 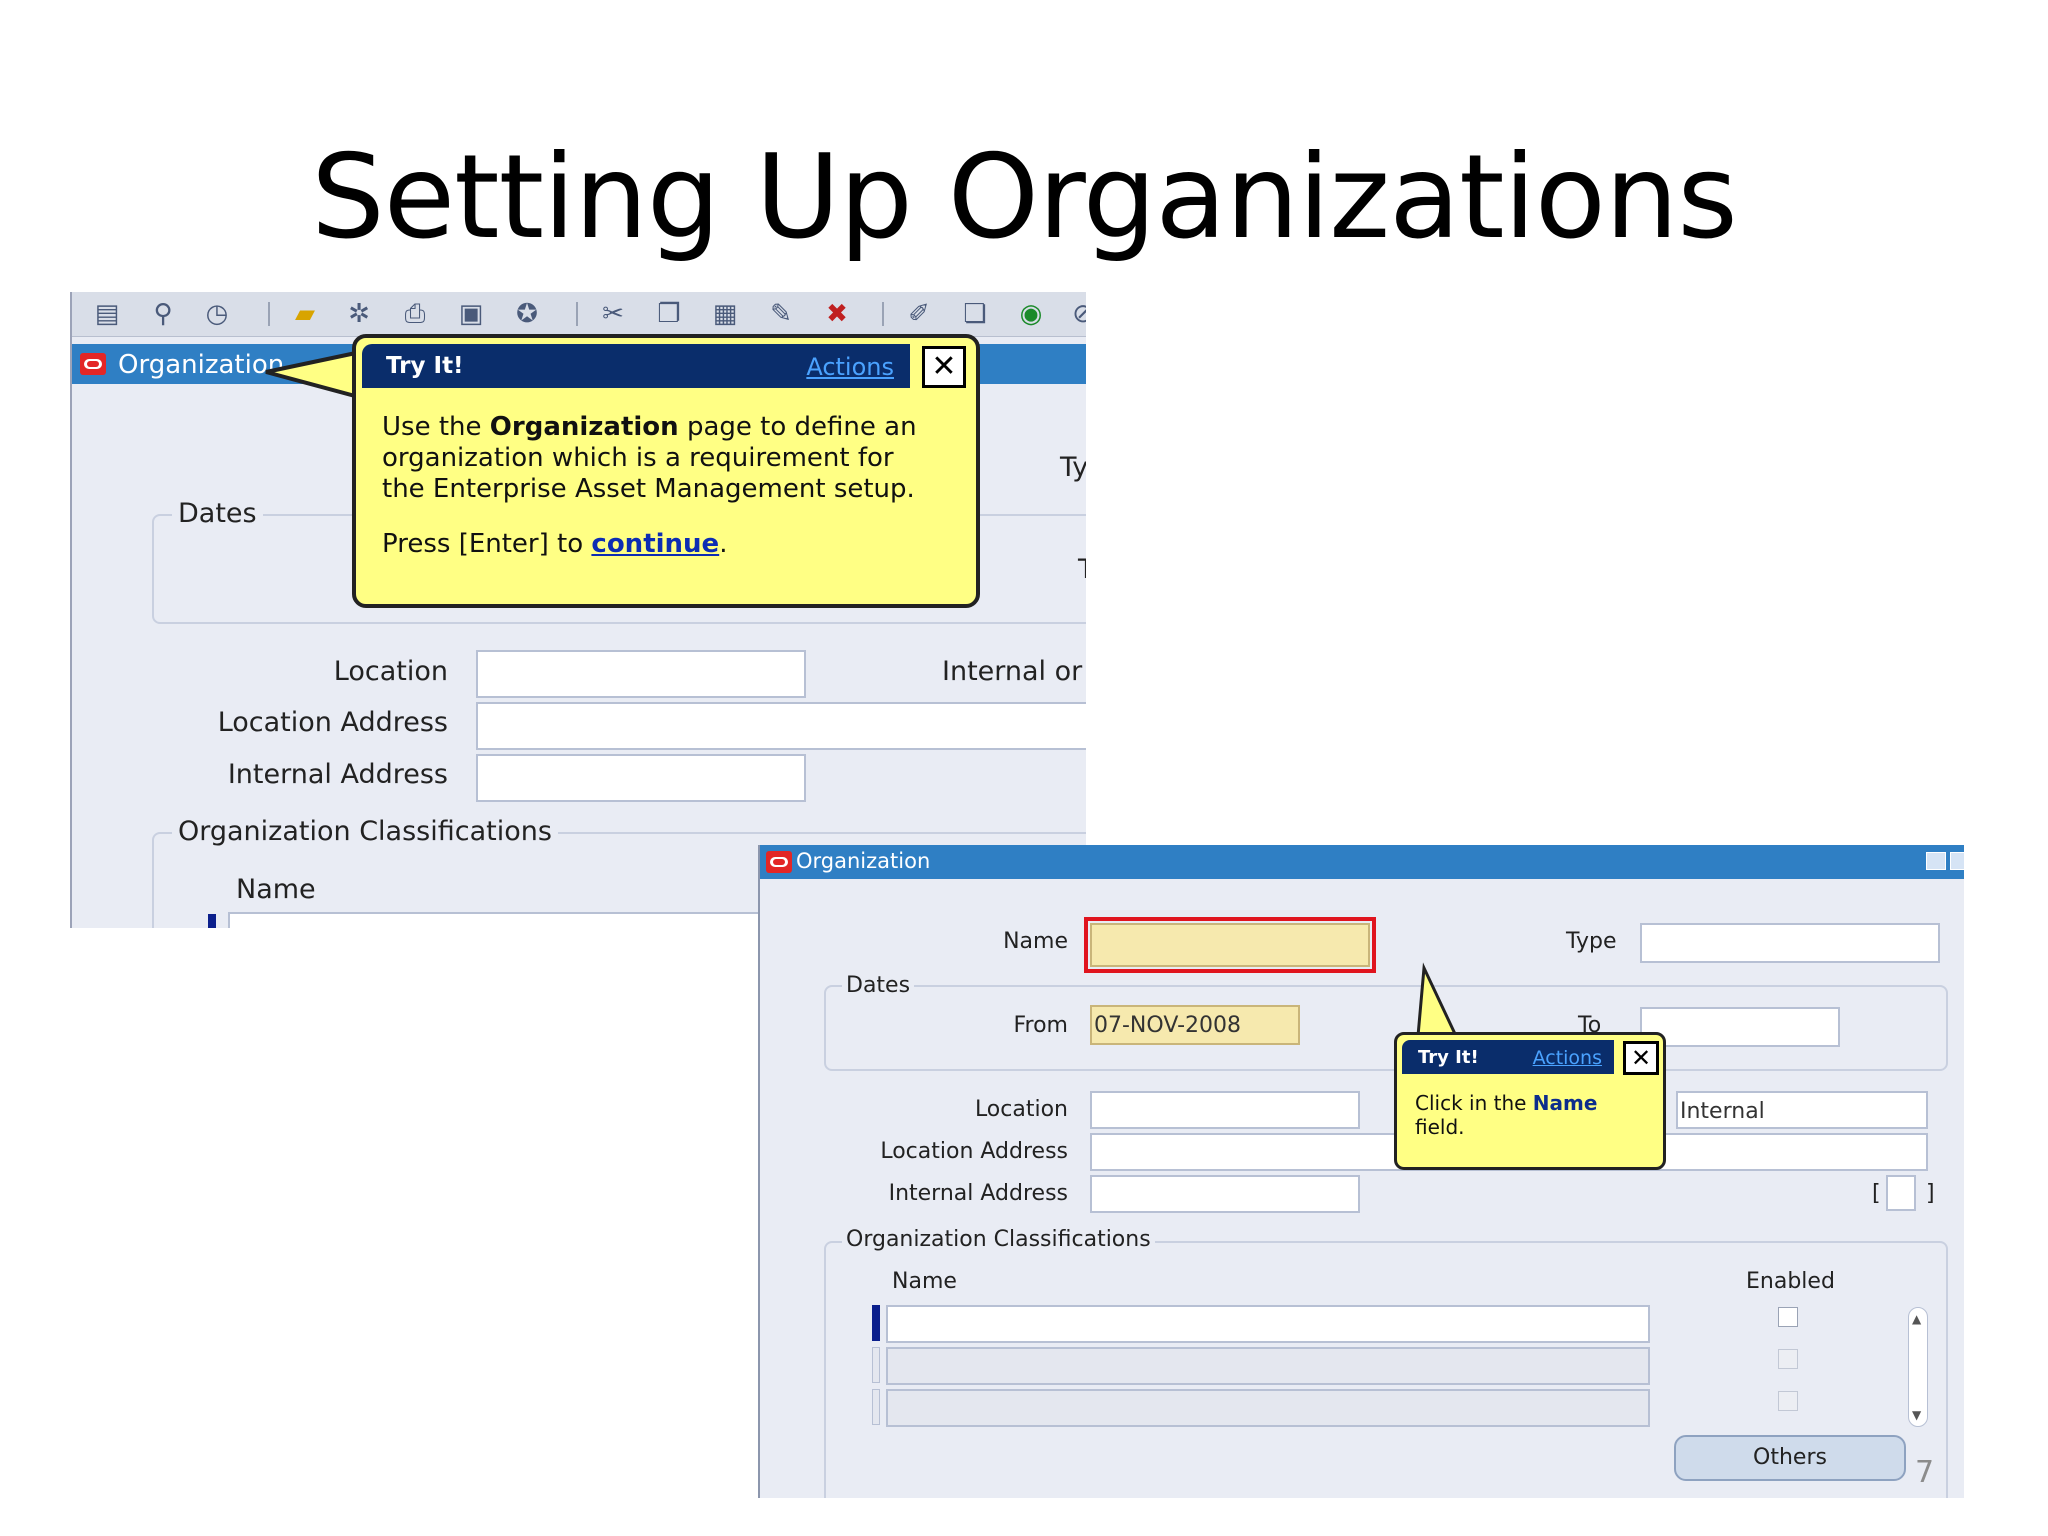 What do you see at coordinates (579, 314) in the screenshot?
I see `toolbar: ▤ ⚲ ◷ ▰ ✲ ⎙ ▣ ✪ ✂ ❐ ▦ ✎ ✖ ✐ ❏ ◉ ⊘` at bounding box center [579, 314].